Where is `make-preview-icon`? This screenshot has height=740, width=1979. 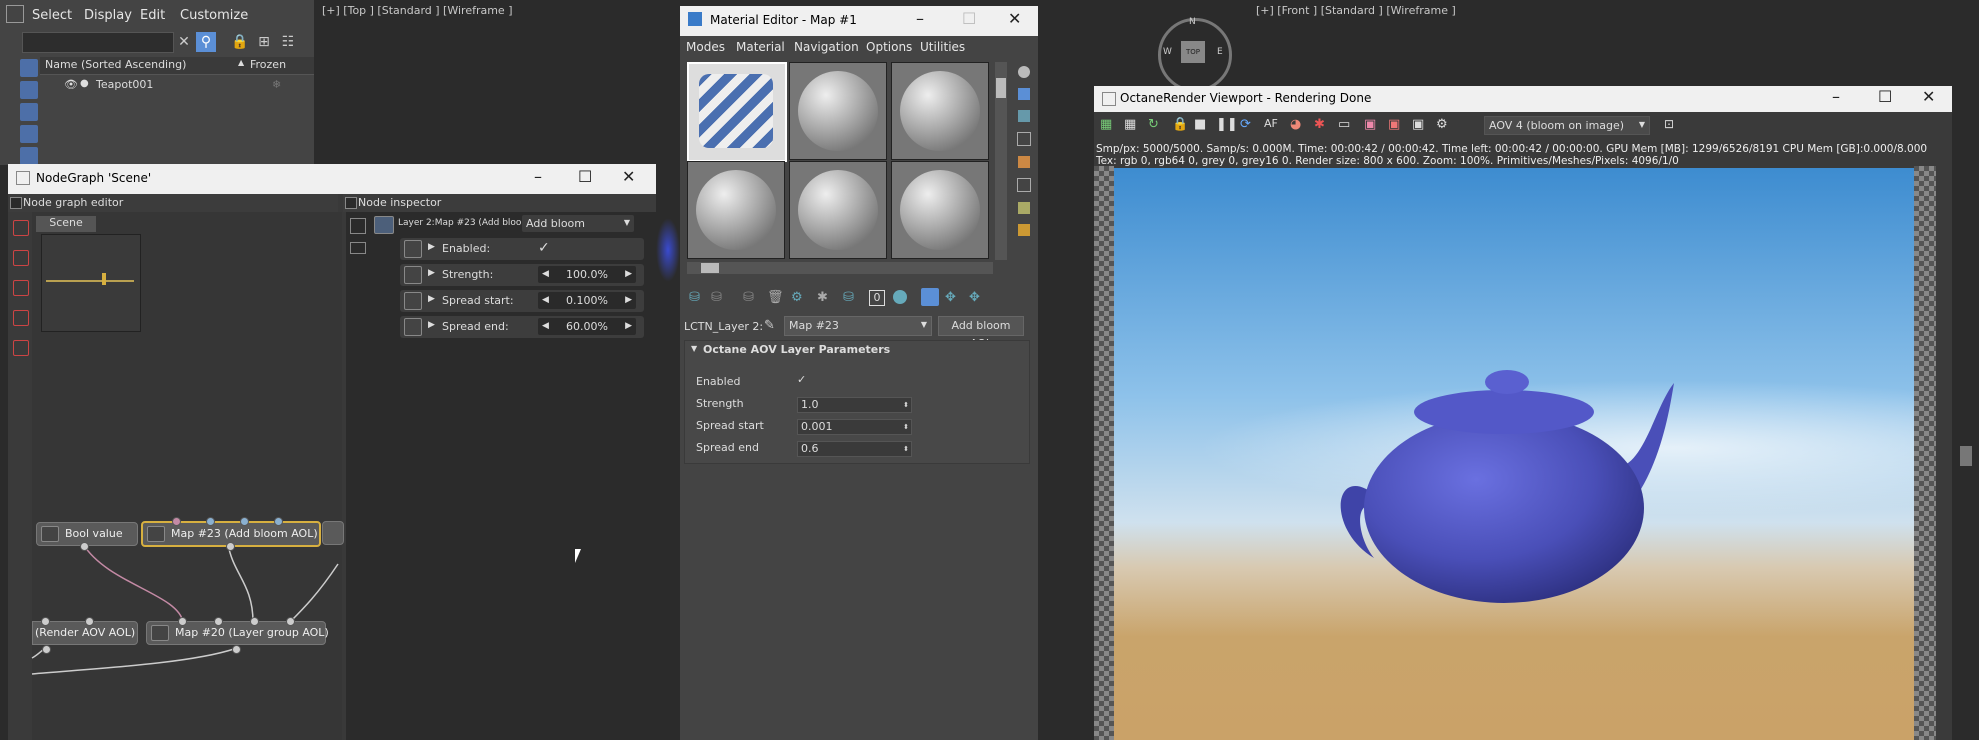 make-preview-icon is located at coordinates (1024, 185).